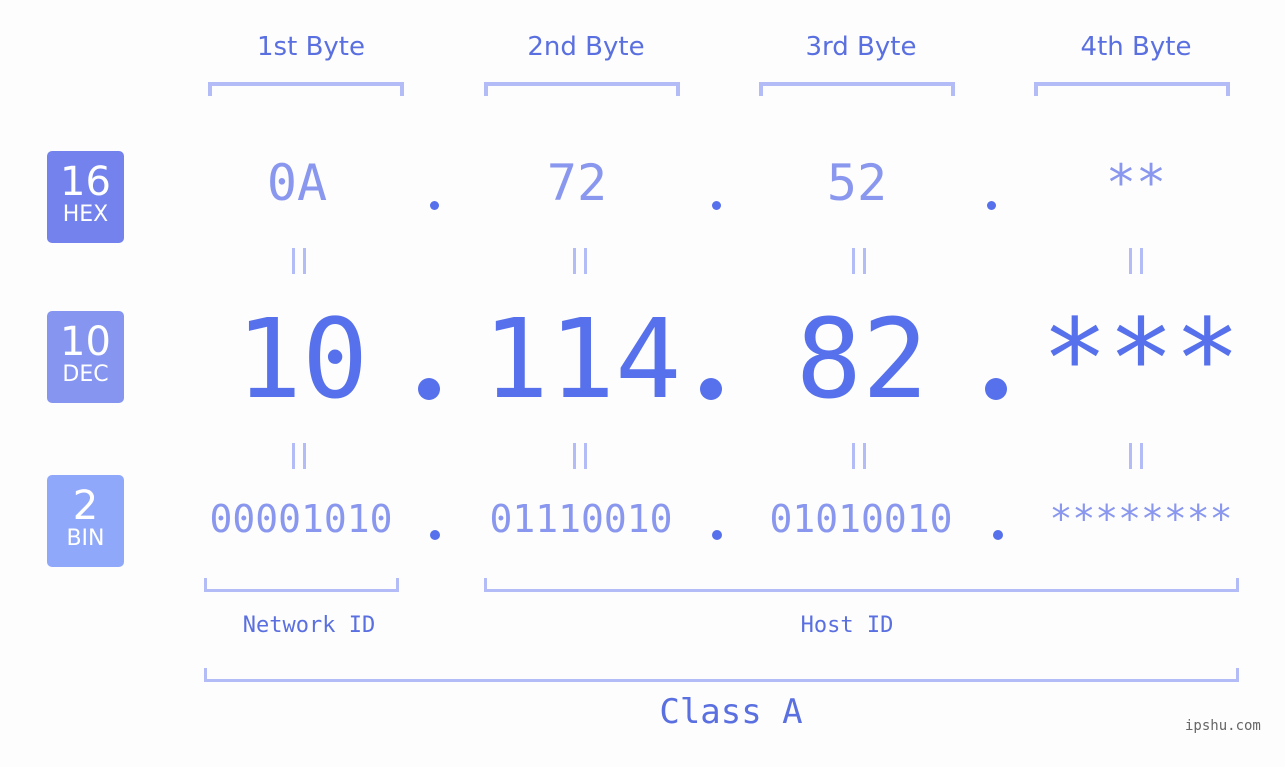 The height and width of the screenshot is (767, 1285). What do you see at coordinates (85, 214) in the screenshot?
I see `hex-base-label: HEX` at bounding box center [85, 214].